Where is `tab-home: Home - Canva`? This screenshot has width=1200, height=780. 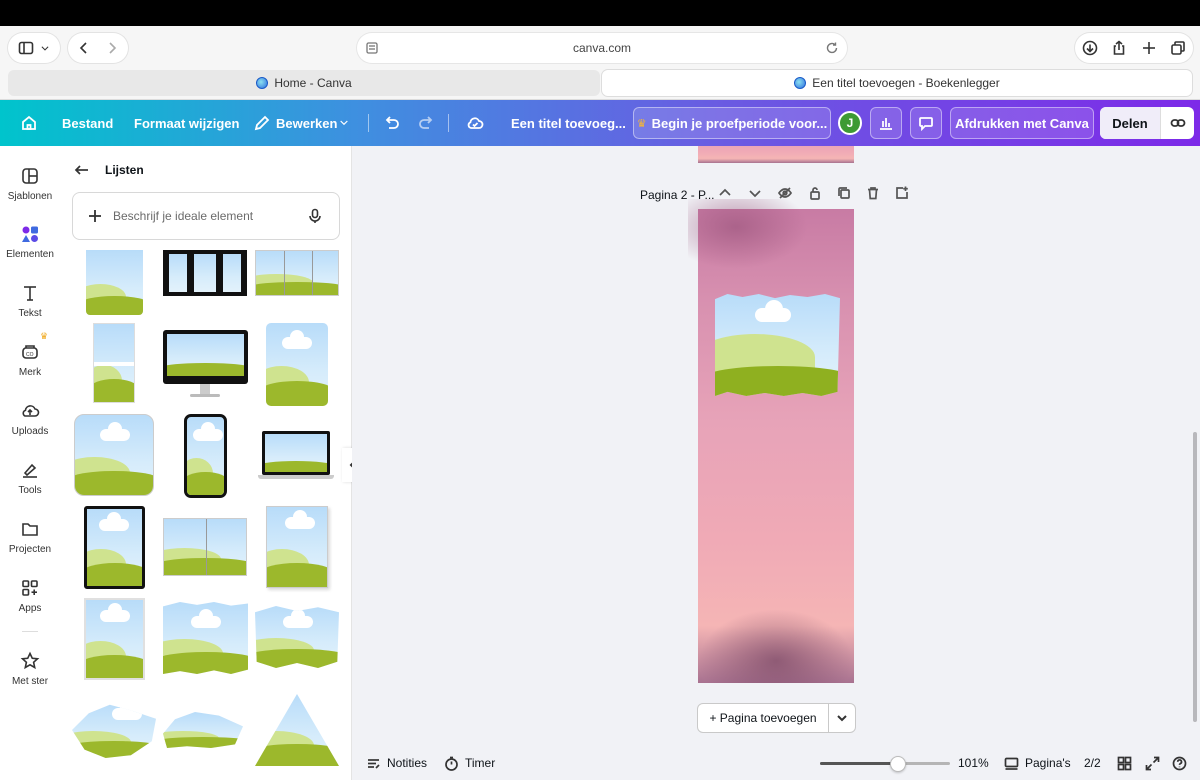
tab-home: Home - Canva is located at coordinates (304, 83).